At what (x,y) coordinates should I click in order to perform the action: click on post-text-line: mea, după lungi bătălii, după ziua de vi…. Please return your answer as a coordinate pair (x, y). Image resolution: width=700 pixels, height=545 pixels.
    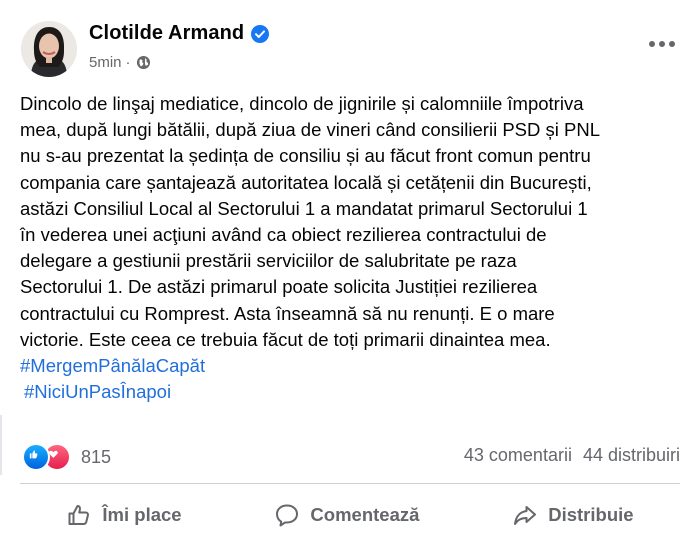
    Looking at the image, I should click on (310, 130).